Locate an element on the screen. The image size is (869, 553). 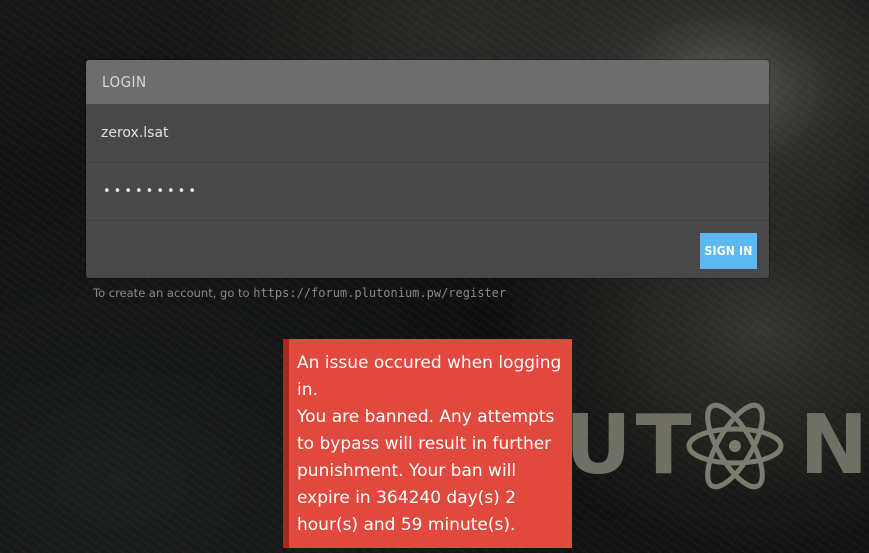
username-field is located at coordinates (421, 133).